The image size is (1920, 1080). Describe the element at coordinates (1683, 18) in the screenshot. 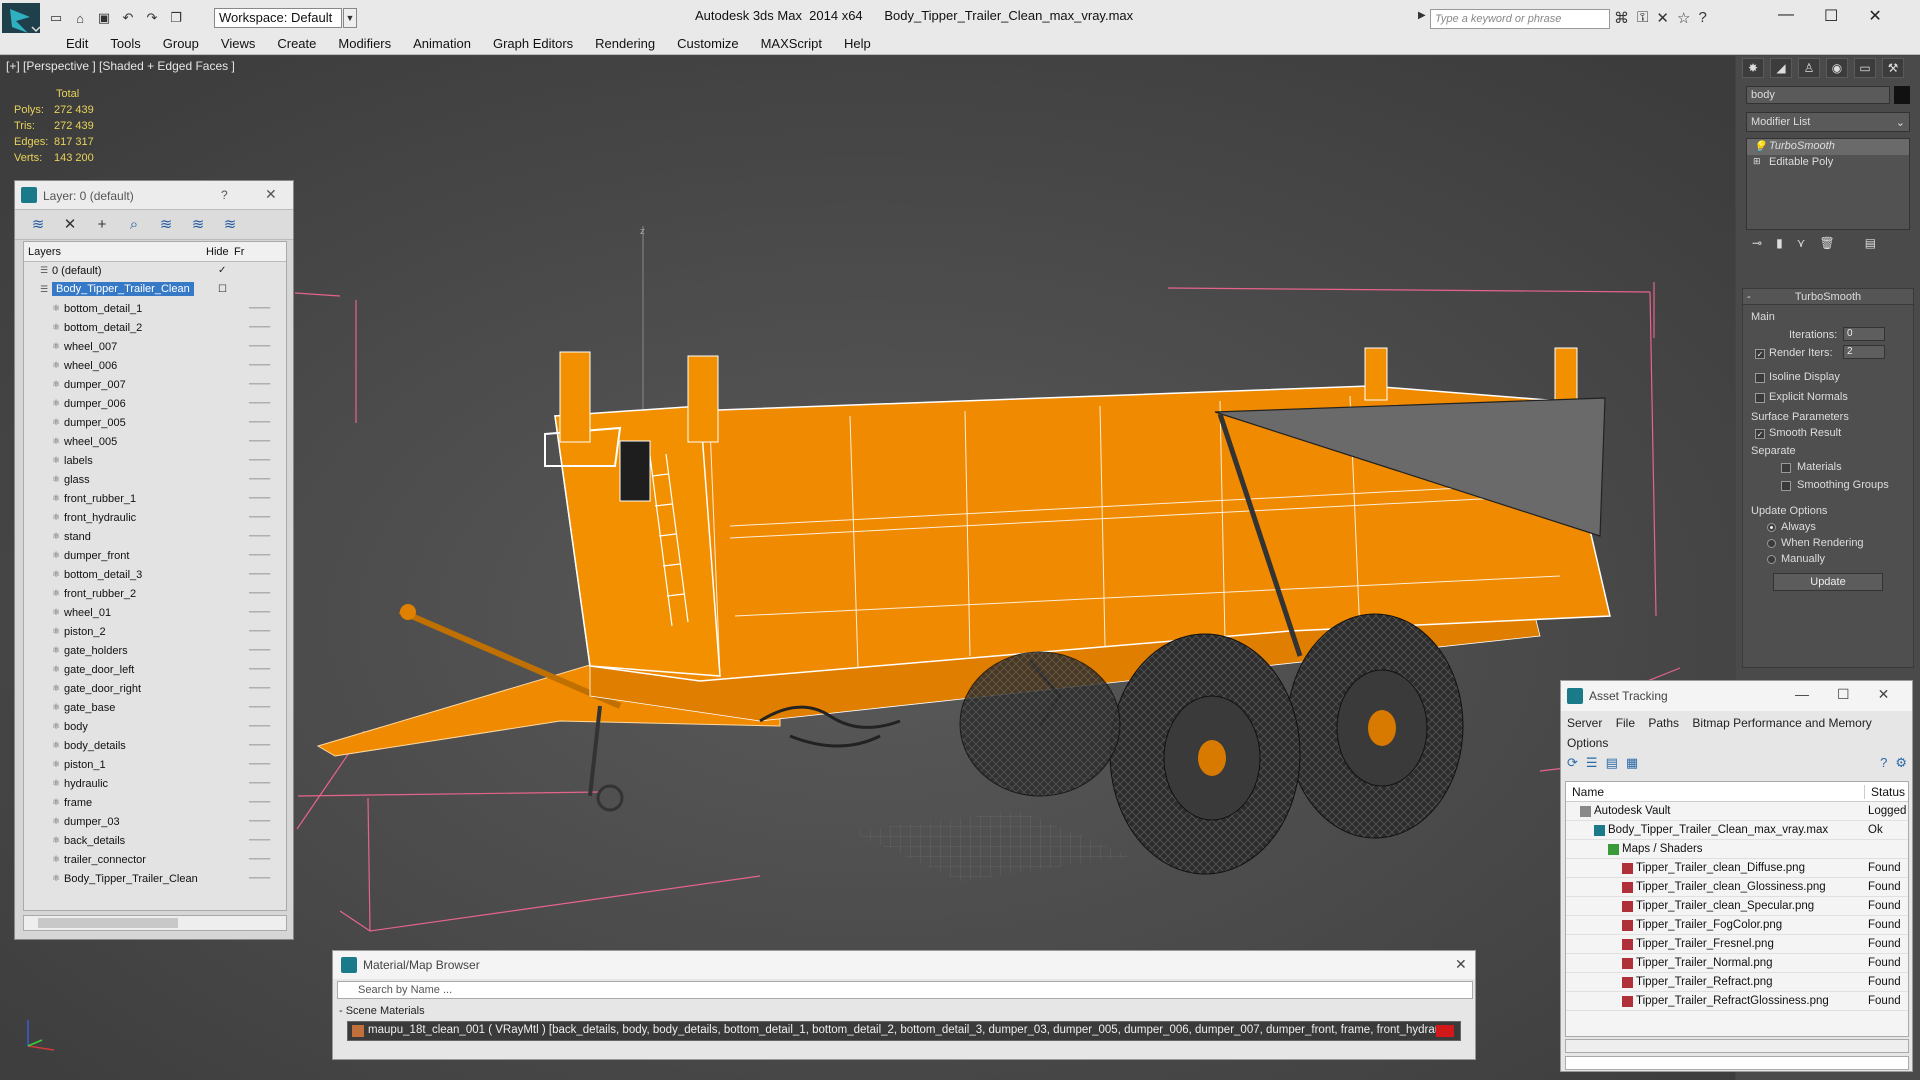

I see `favorites-star-icon: ☆` at that location.